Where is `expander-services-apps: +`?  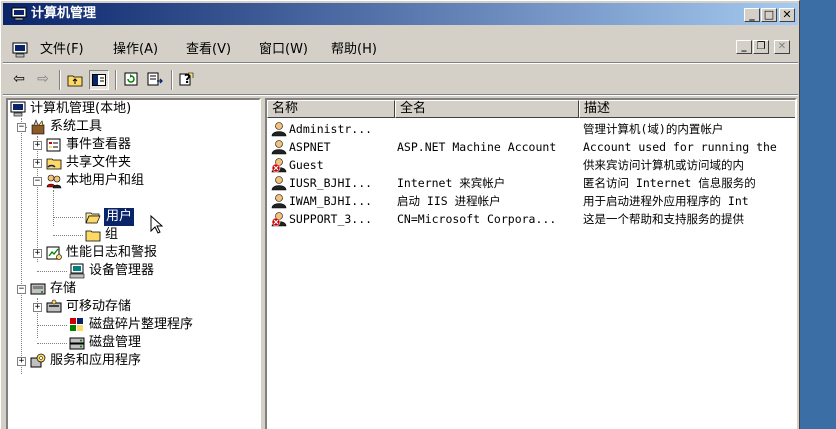 expander-services-apps: + is located at coordinates (21, 361).